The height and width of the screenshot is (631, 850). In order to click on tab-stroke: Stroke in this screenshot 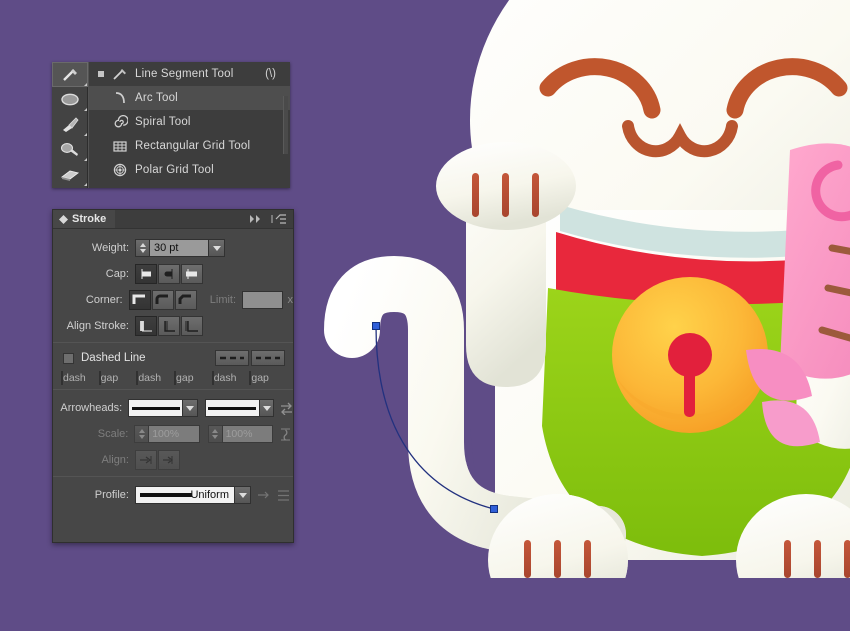, I will do `click(84, 219)`.